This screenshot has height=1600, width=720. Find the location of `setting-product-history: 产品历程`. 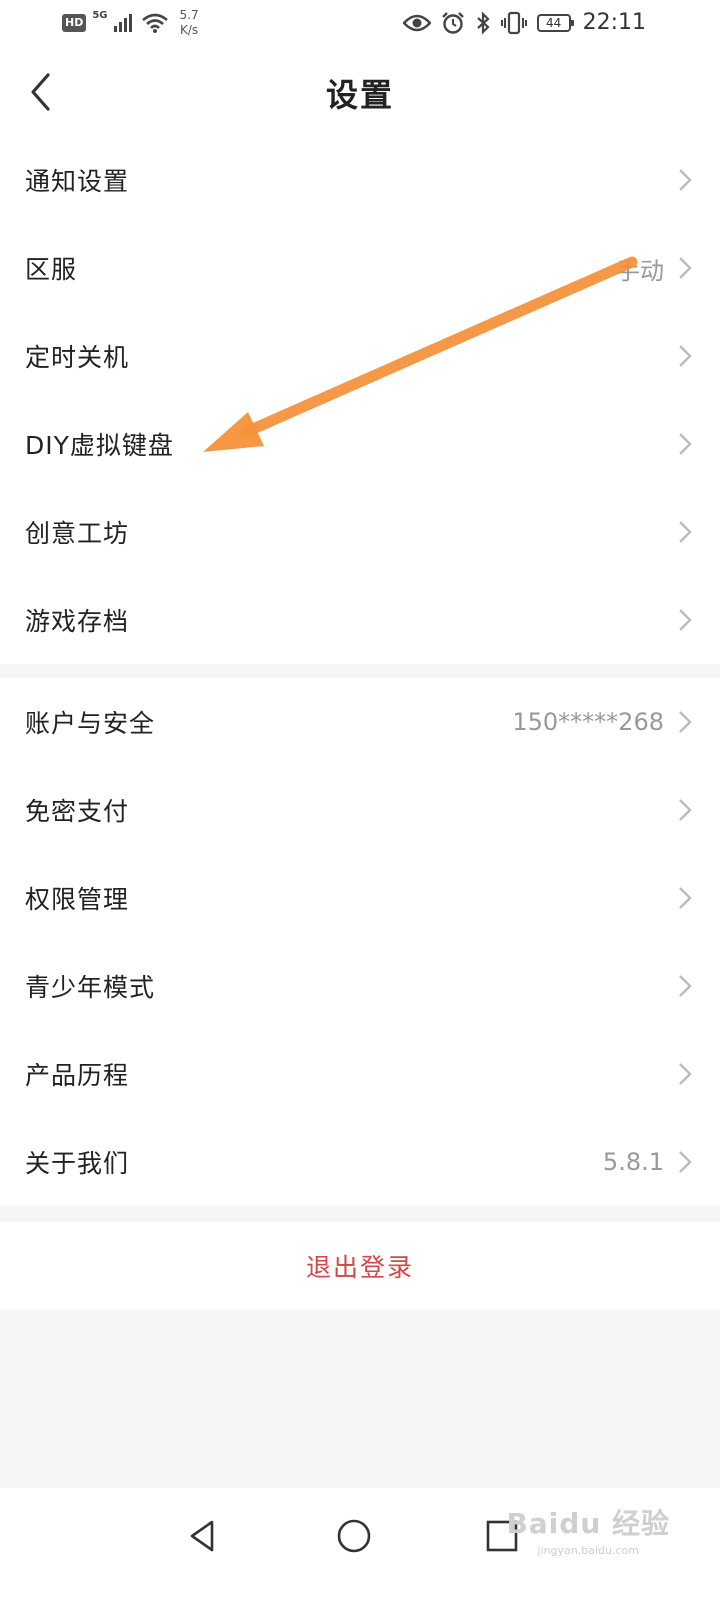

setting-product-history: 产品历程 is located at coordinates (360, 1074).